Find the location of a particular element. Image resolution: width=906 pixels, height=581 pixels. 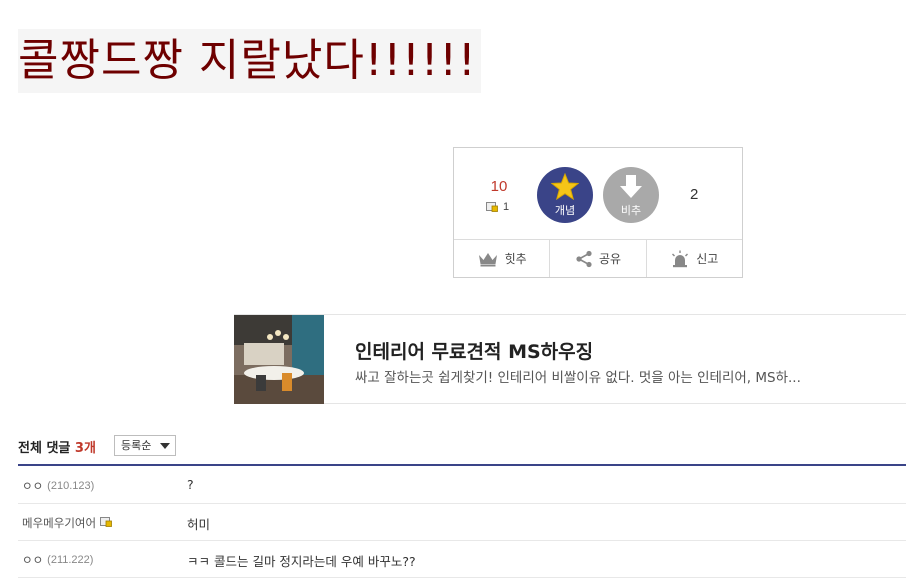

comment-sort-select: 등록순 is located at coordinates (145, 445).